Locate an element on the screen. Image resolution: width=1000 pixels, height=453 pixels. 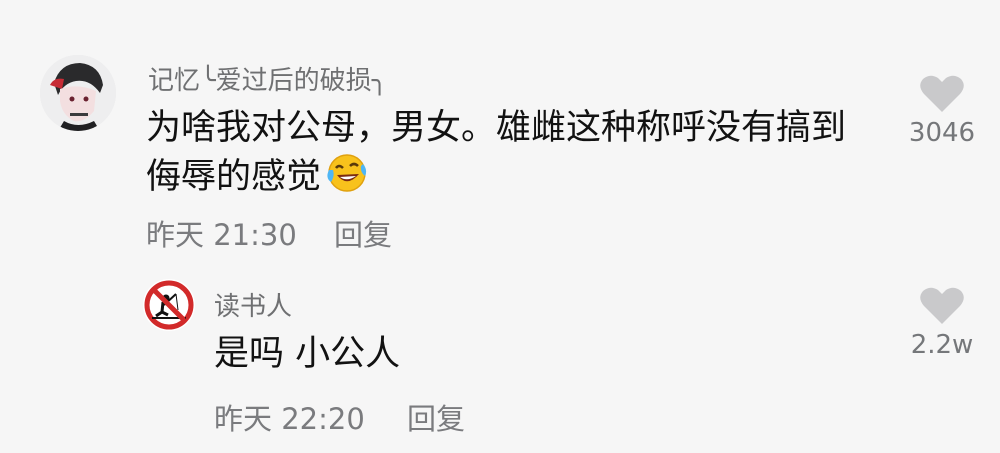
reply-like-button: 2.2w is located at coordinates (942, 323).